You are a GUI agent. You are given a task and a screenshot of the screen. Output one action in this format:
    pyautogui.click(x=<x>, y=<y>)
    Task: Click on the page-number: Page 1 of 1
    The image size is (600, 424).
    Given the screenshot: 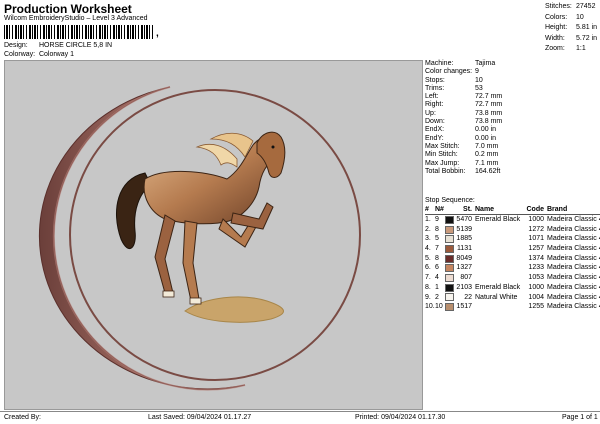 What is the action you would take?
    pyautogui.click(x=580, y=417)
    